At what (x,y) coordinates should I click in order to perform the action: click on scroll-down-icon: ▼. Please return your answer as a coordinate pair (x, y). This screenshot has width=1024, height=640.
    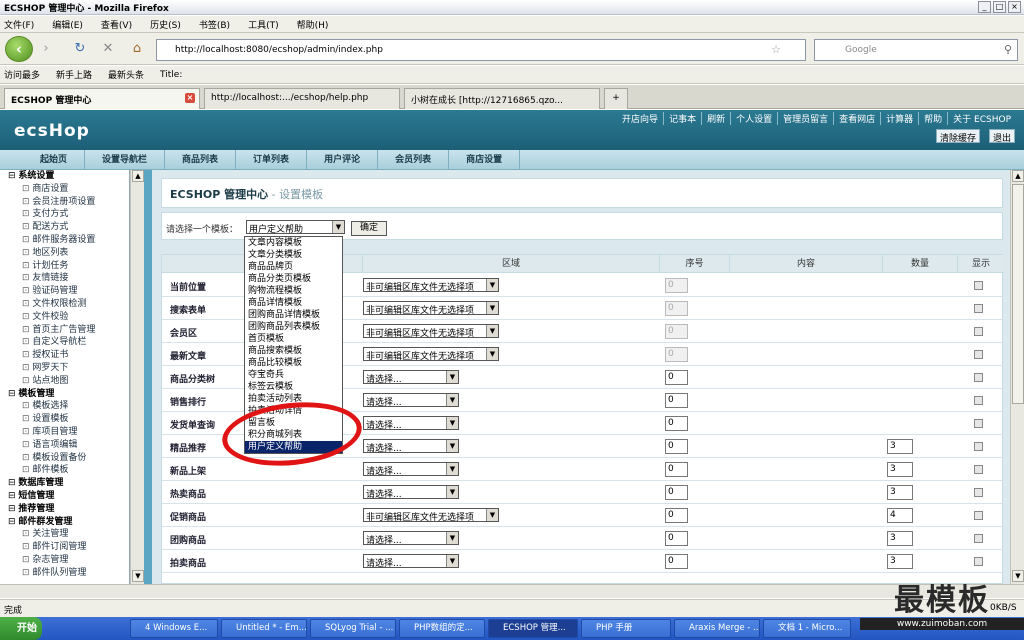
    Looking at the image, I should click on (1018, 576).